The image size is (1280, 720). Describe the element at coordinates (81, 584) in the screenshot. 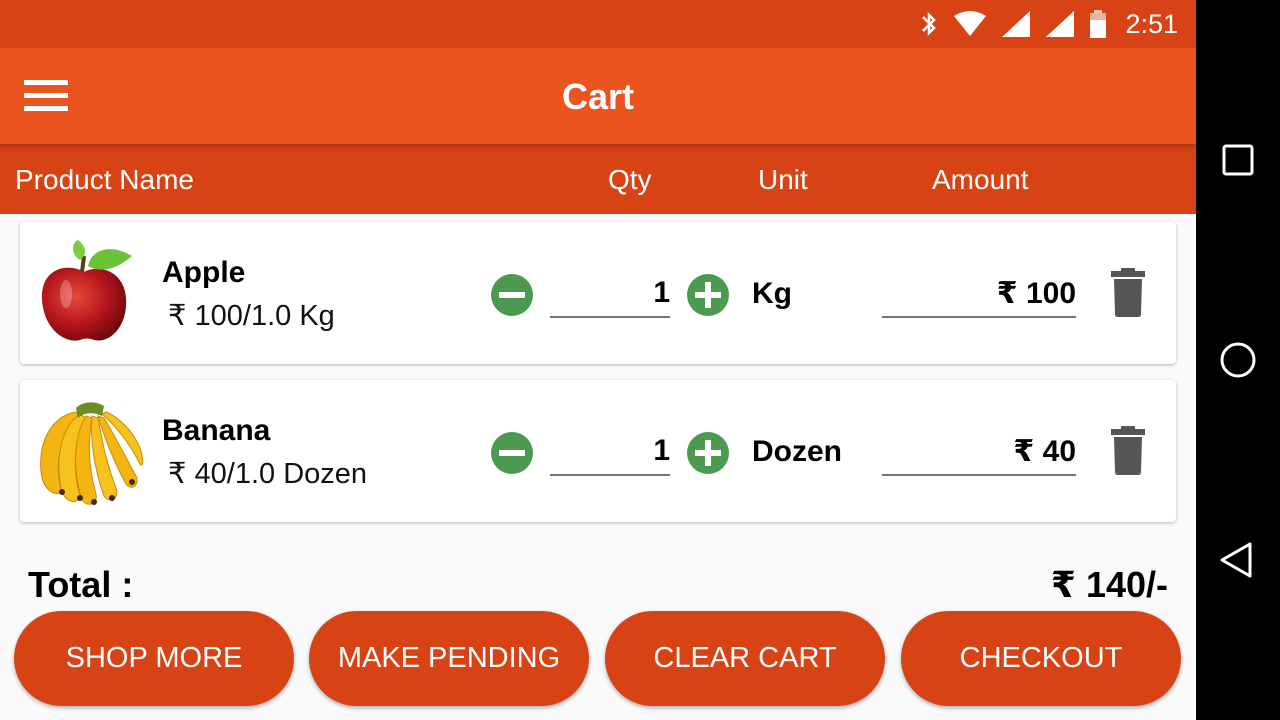

I see `total-label: Total :` at that location.